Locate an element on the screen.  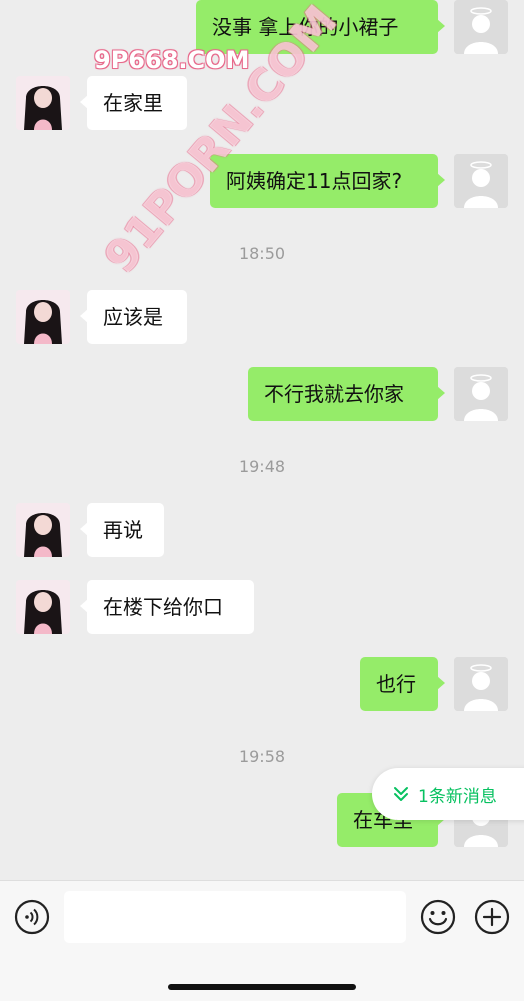
timestamp: 19:58 is located at coordinates (262, 756).